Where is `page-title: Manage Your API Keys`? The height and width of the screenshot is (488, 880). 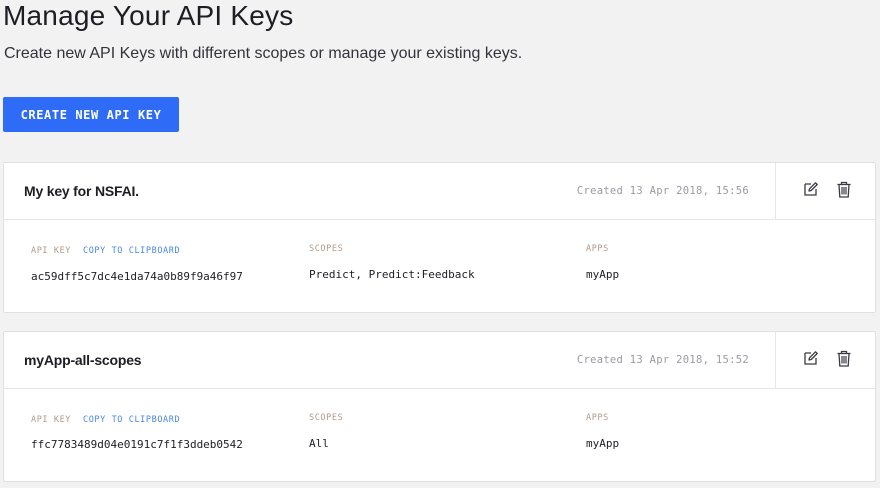
page-title: Manage Your API Keys is located at coordinates (148, 15).